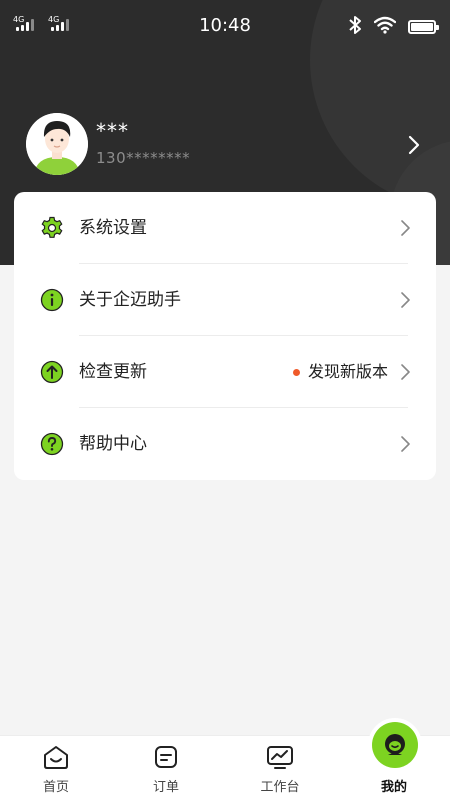  Describe the element at coordinates (52, 228) in the screenshot. I see `settings-gear-icon` at that location.